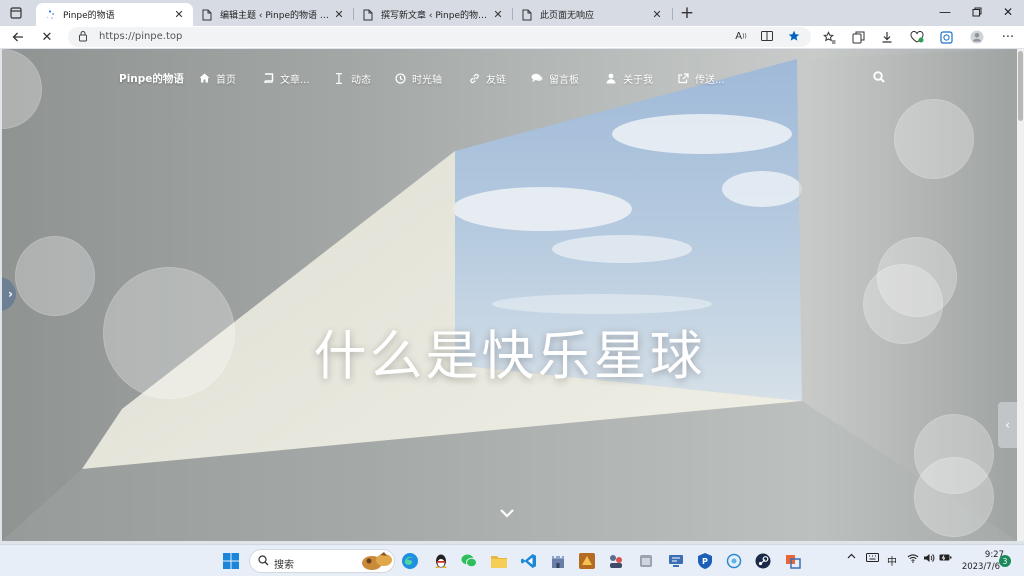 The image size is (1024, 576). Describe the element at coordinates (763, 561) in the screenshot. I see `steam-icon` at that location.